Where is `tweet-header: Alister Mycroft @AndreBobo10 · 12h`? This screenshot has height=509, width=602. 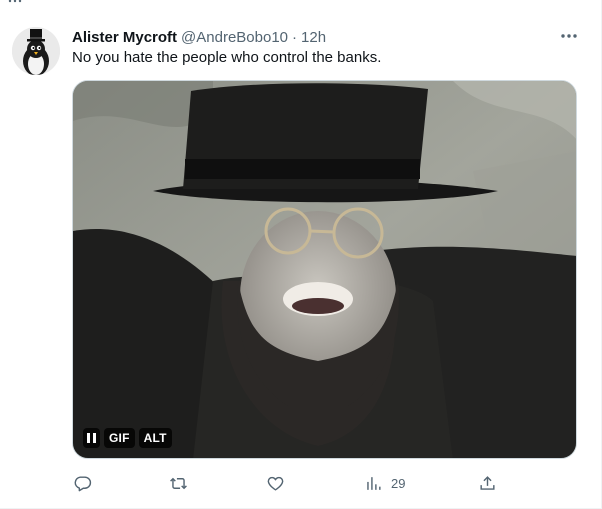
tweet-header: Alister Mycroft @AndreBobo10 · 12h is located at coordinates (199, 37).